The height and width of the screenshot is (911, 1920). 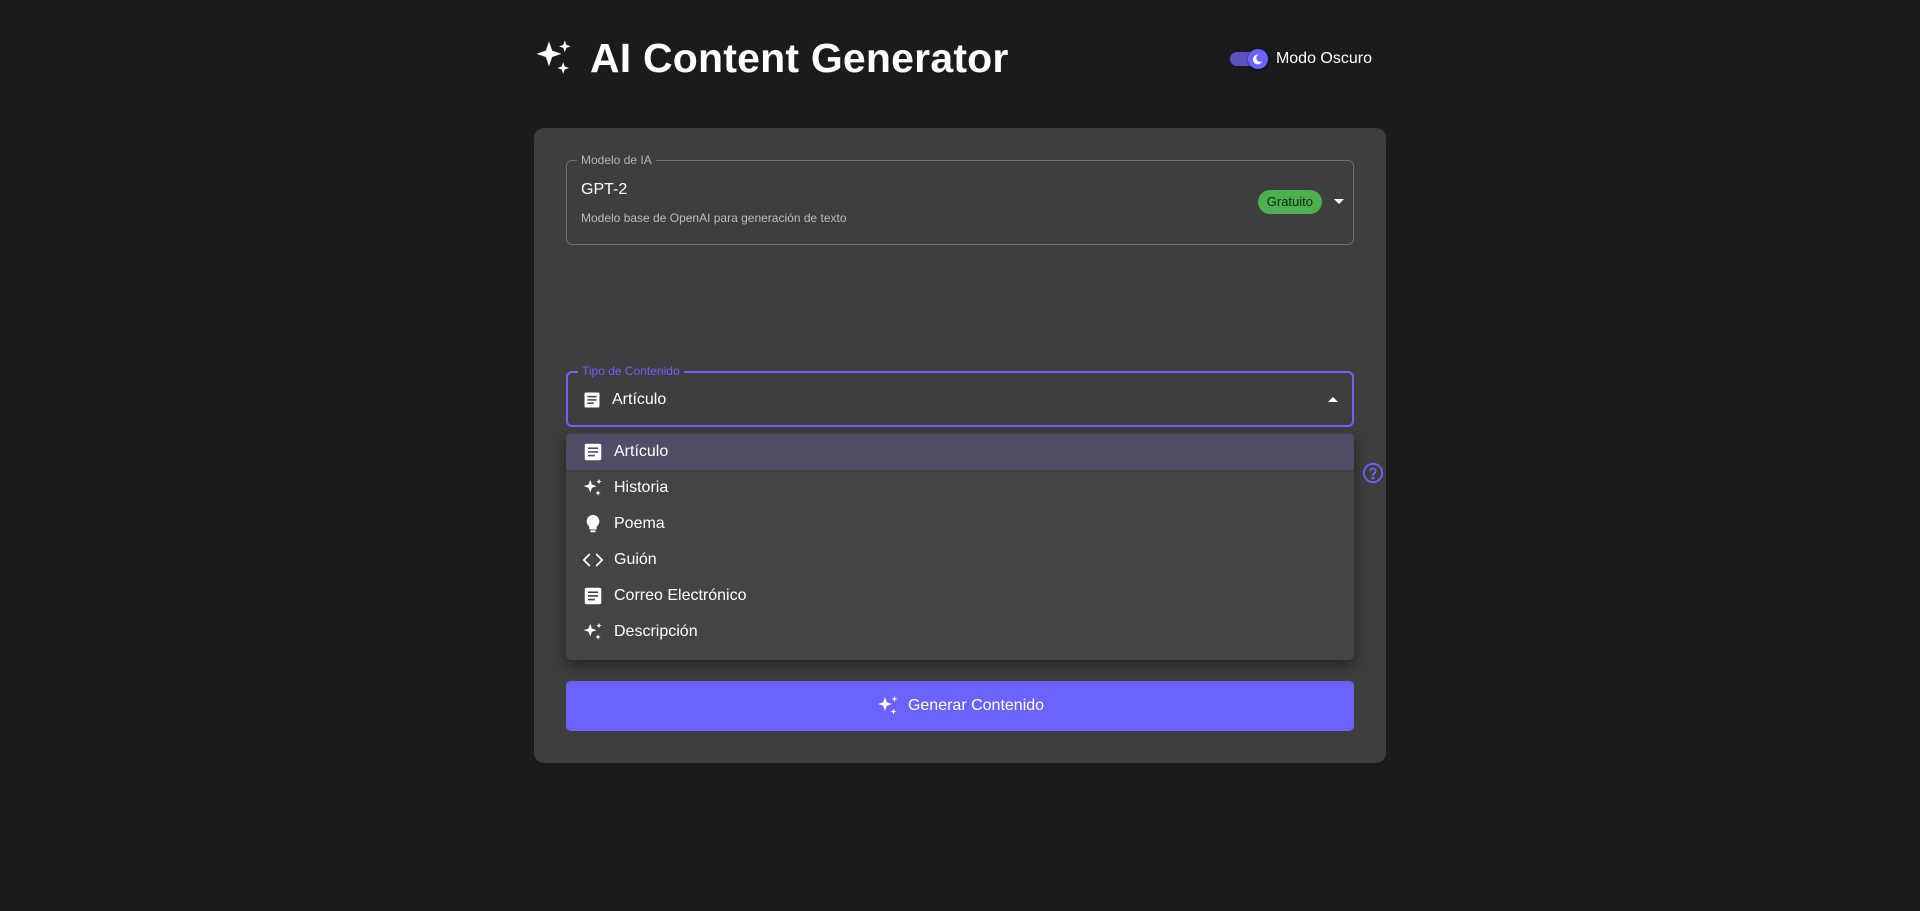 I want to click on toggle-thumb, so click(x=1257, y=59).